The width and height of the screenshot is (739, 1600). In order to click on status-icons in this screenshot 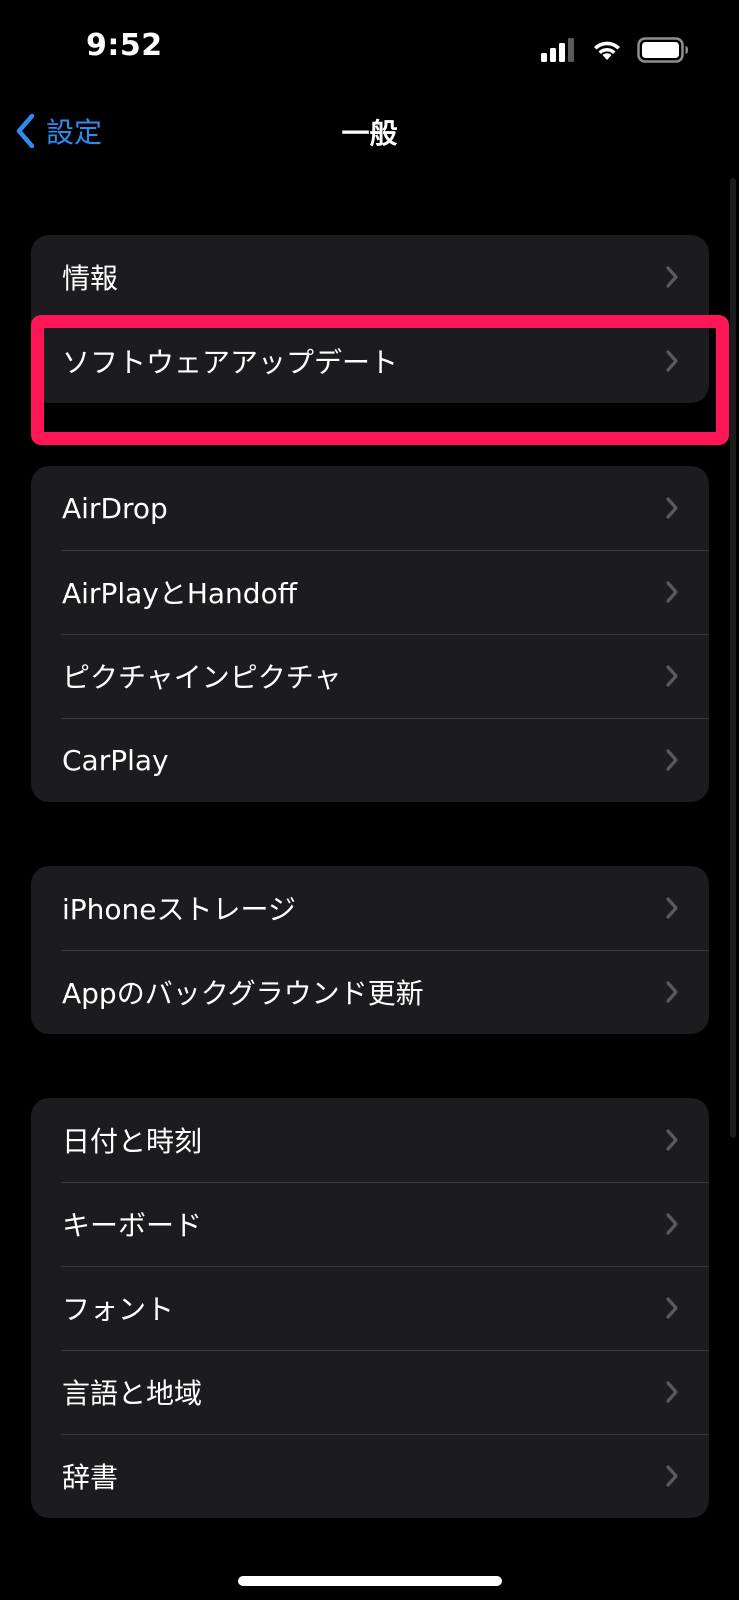, I will do `click(615, 50)`.